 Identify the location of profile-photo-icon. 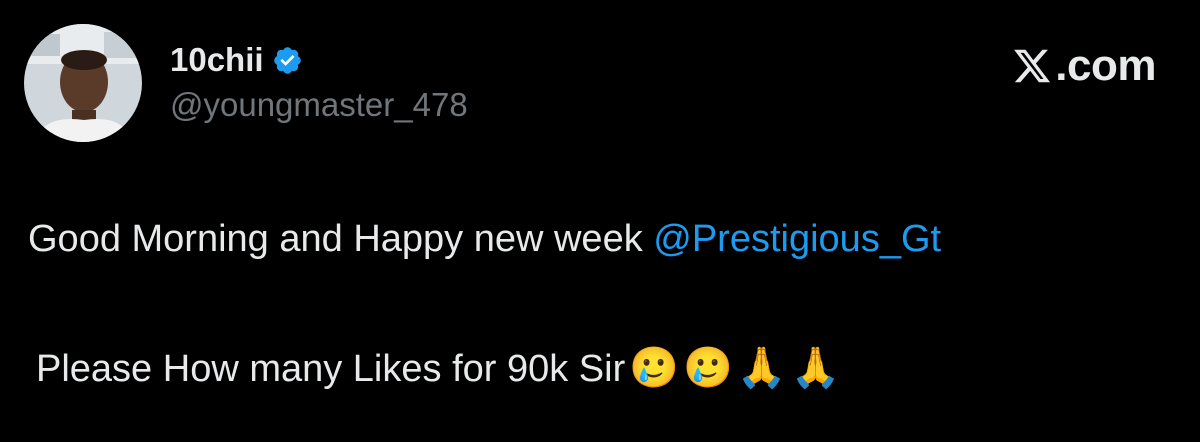
(83, 83).